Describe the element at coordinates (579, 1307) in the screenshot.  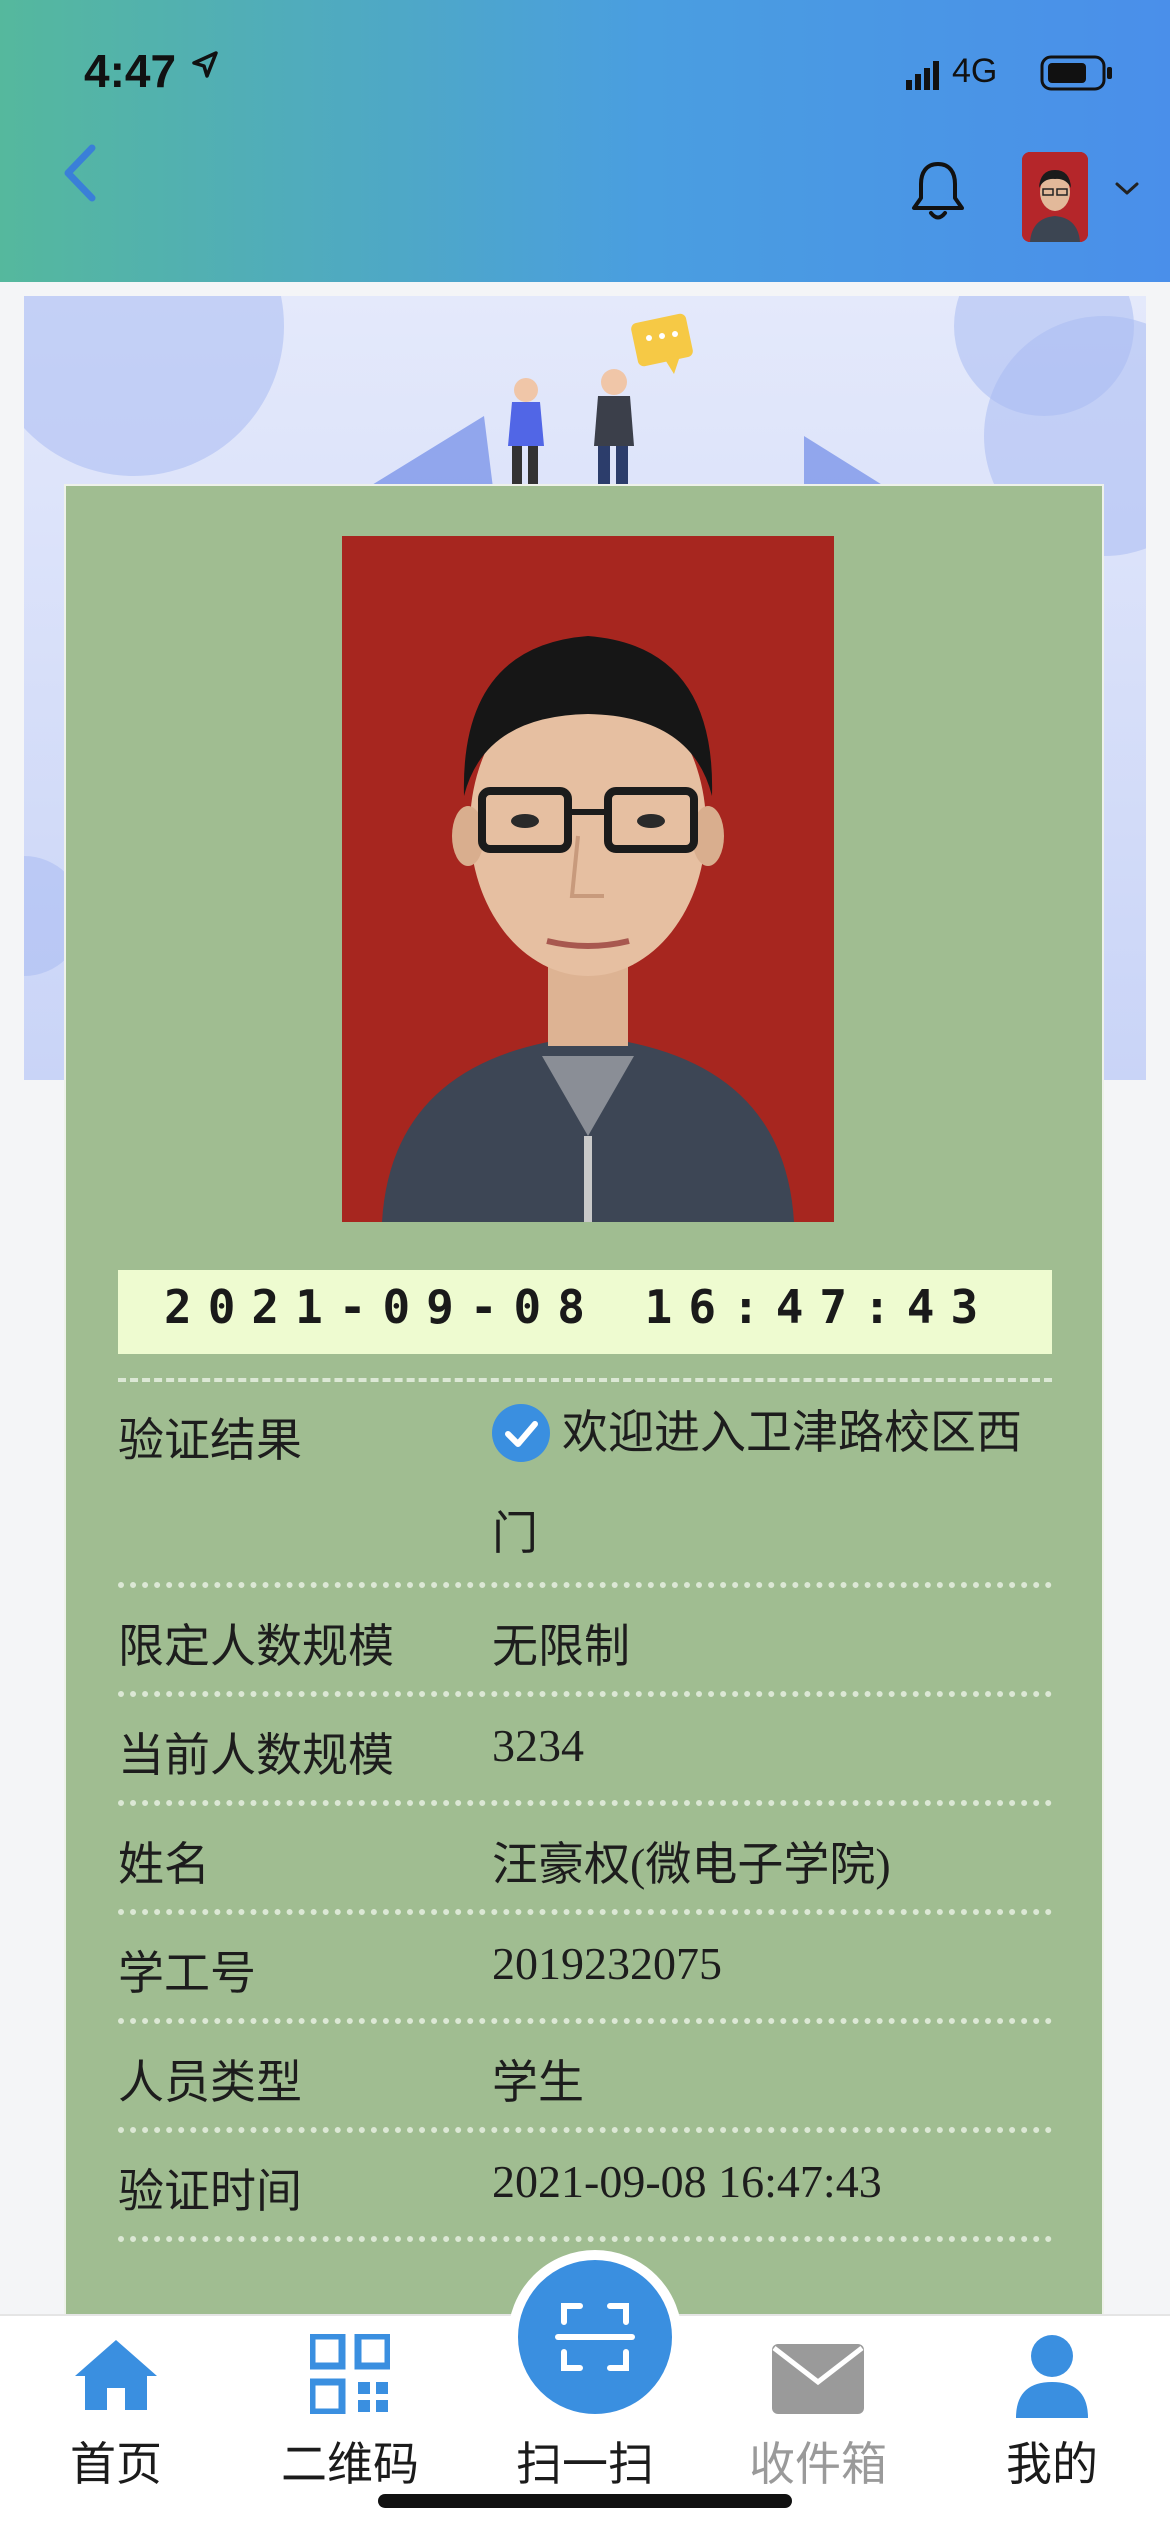
I see `timestamp-text: 2021-09-08 16:47:43` at that location.